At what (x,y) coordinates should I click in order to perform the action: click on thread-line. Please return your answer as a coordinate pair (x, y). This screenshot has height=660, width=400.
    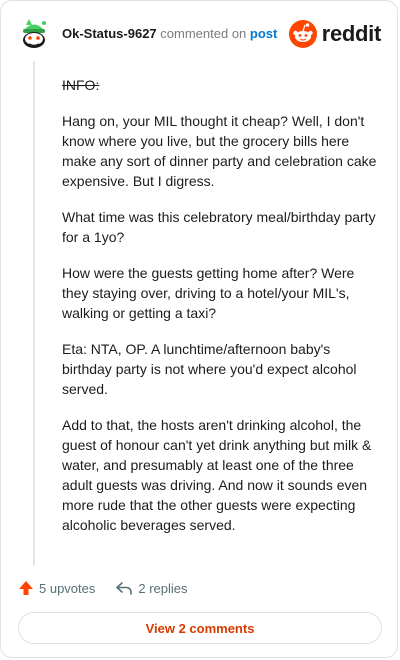
    Looking at the image, I should click on (34, 313).